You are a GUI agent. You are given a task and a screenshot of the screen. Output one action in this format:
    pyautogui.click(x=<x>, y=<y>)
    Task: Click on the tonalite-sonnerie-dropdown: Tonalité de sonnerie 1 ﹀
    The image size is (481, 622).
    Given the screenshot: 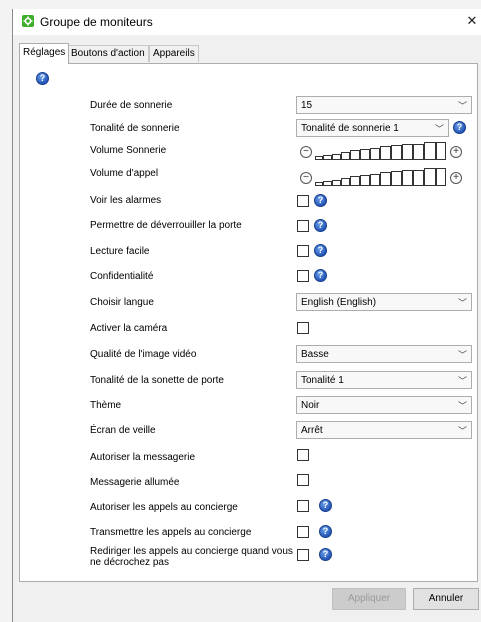 What is the action you would take?
    pyautogui.click(x=372, y=128)
    